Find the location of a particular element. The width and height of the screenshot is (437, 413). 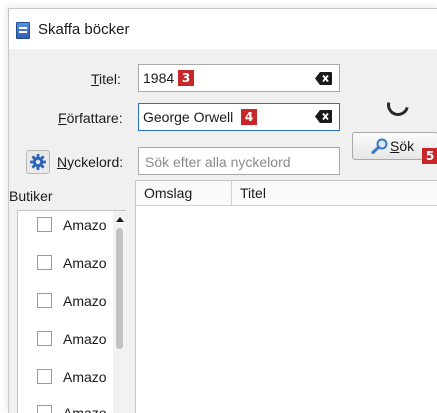

title-bar: Skaffa böcker is located at coordinates (223, 29).